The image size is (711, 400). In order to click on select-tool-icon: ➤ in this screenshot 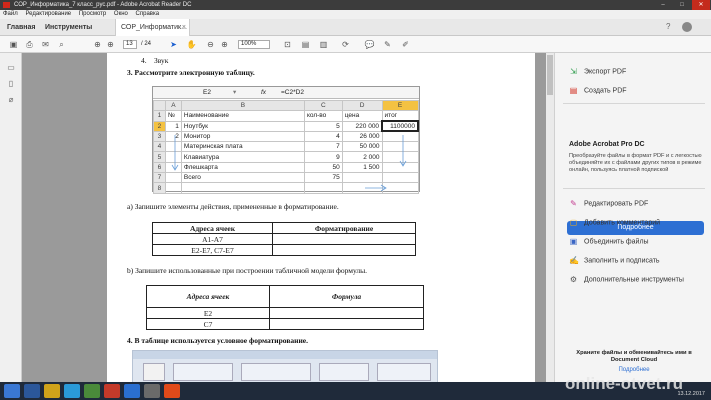, I will do `click(173, 44)`.